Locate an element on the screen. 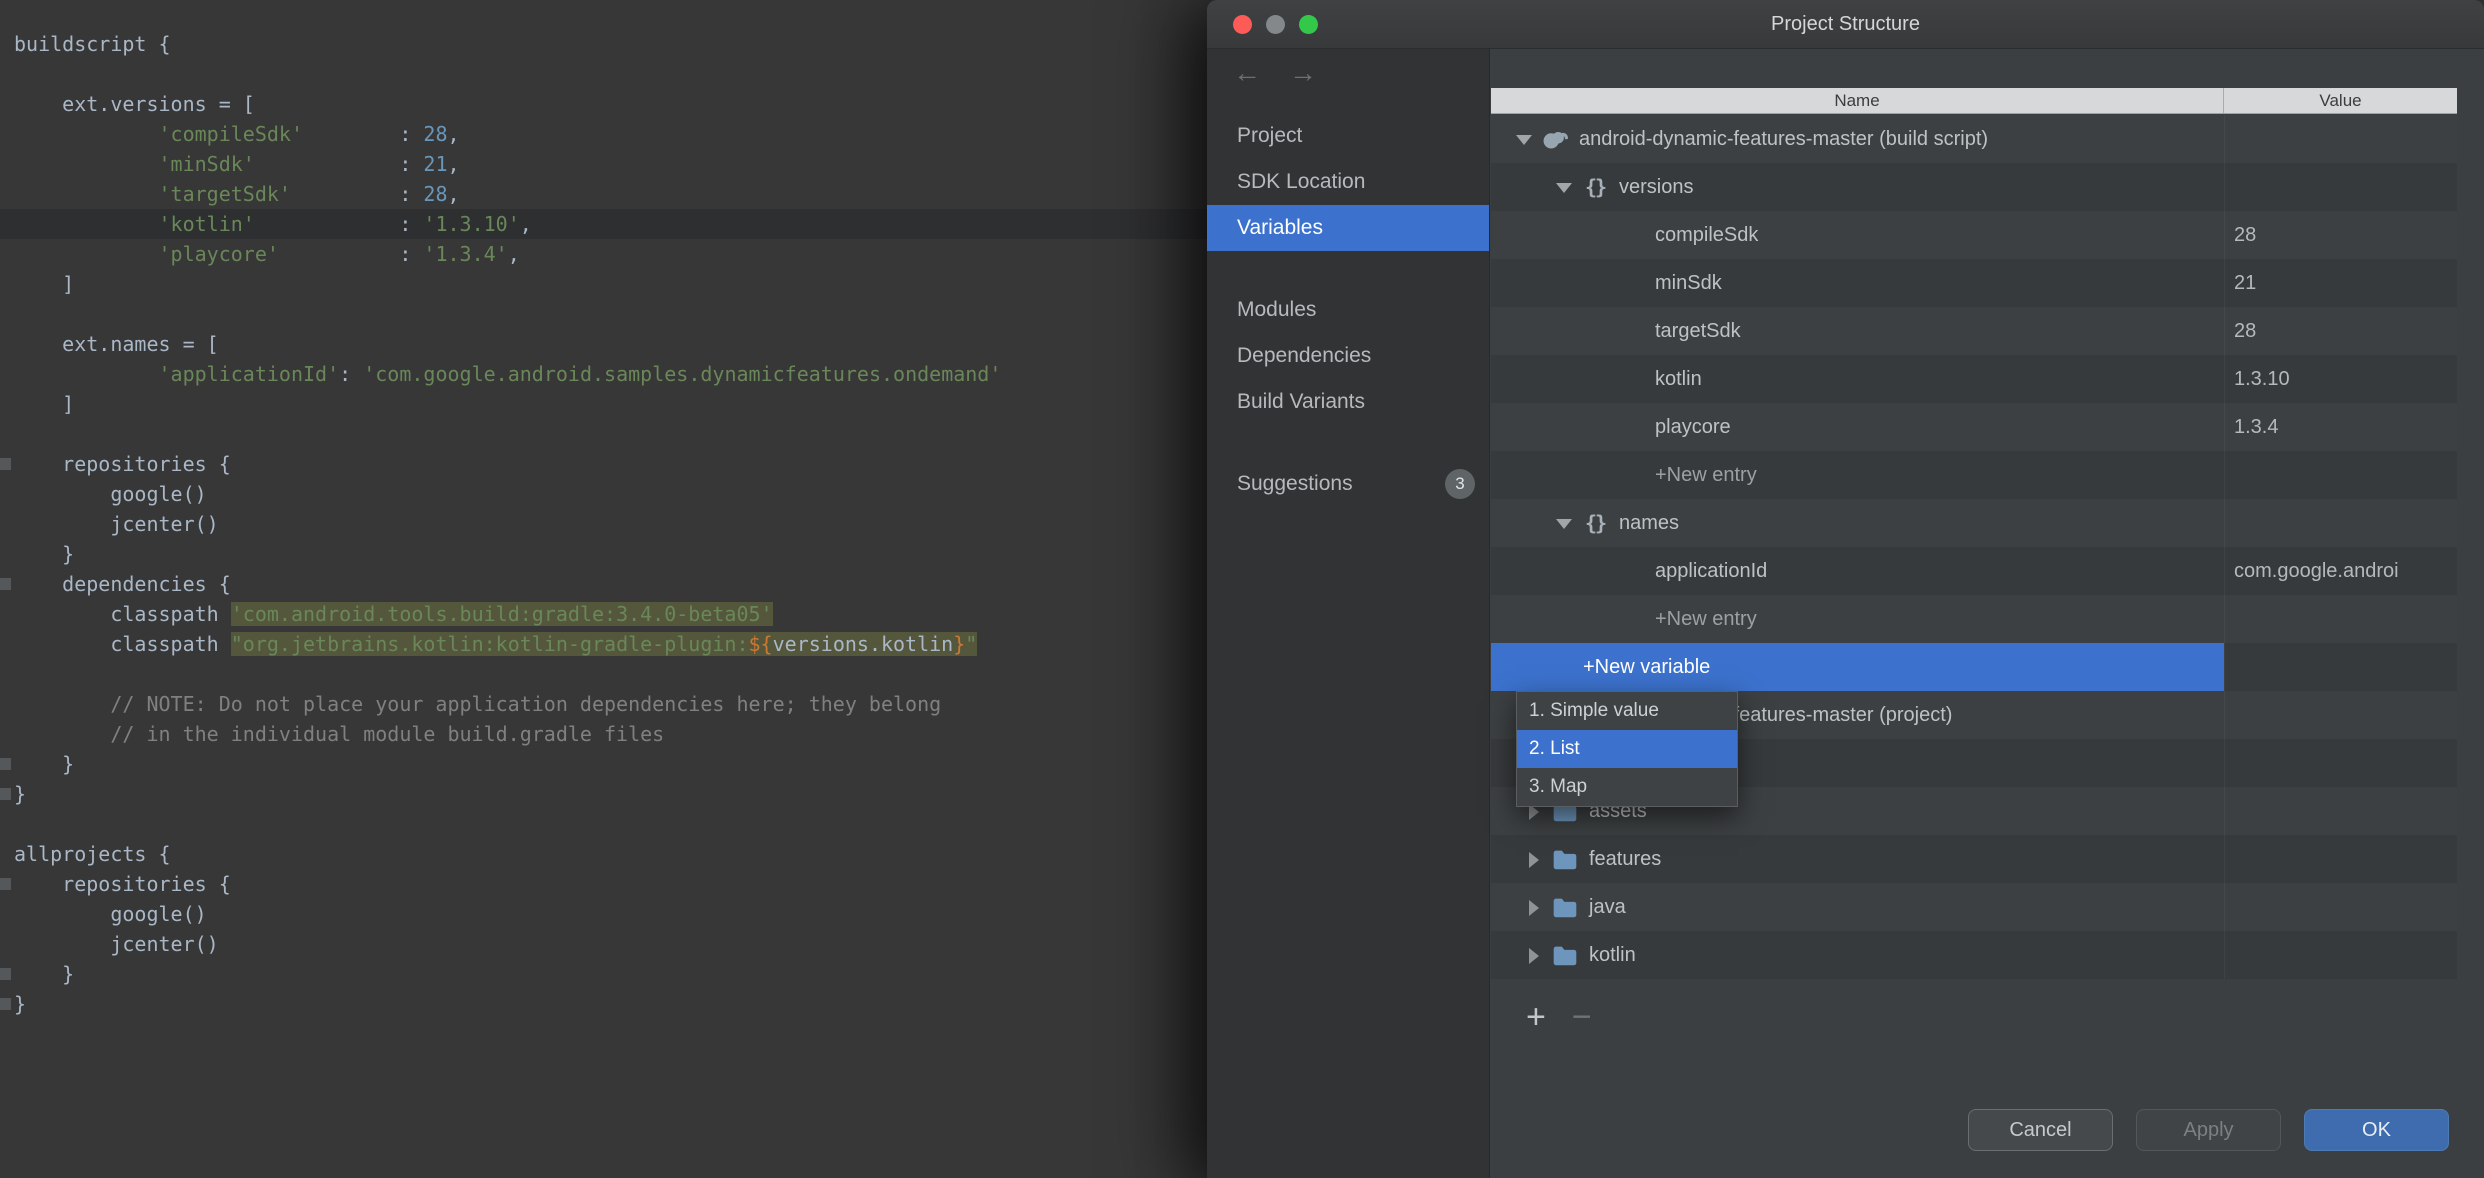  table-row-features: features is located at coordinates (1974, 859).